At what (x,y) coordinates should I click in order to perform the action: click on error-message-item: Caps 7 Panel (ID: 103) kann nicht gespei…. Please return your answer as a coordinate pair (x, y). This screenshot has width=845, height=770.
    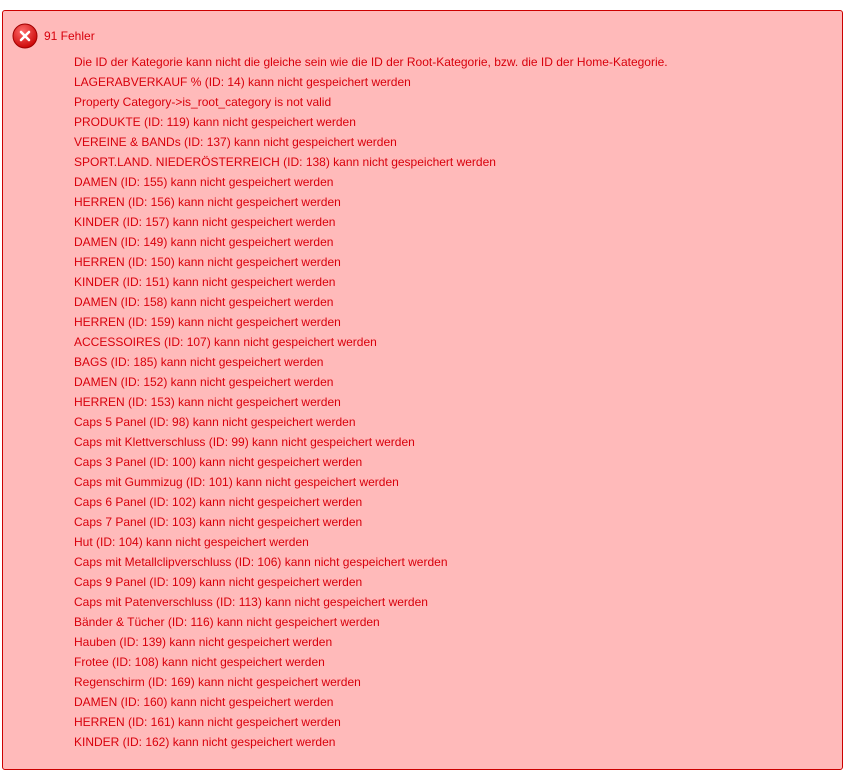
    Looking at the image, I should click on (218, 522).